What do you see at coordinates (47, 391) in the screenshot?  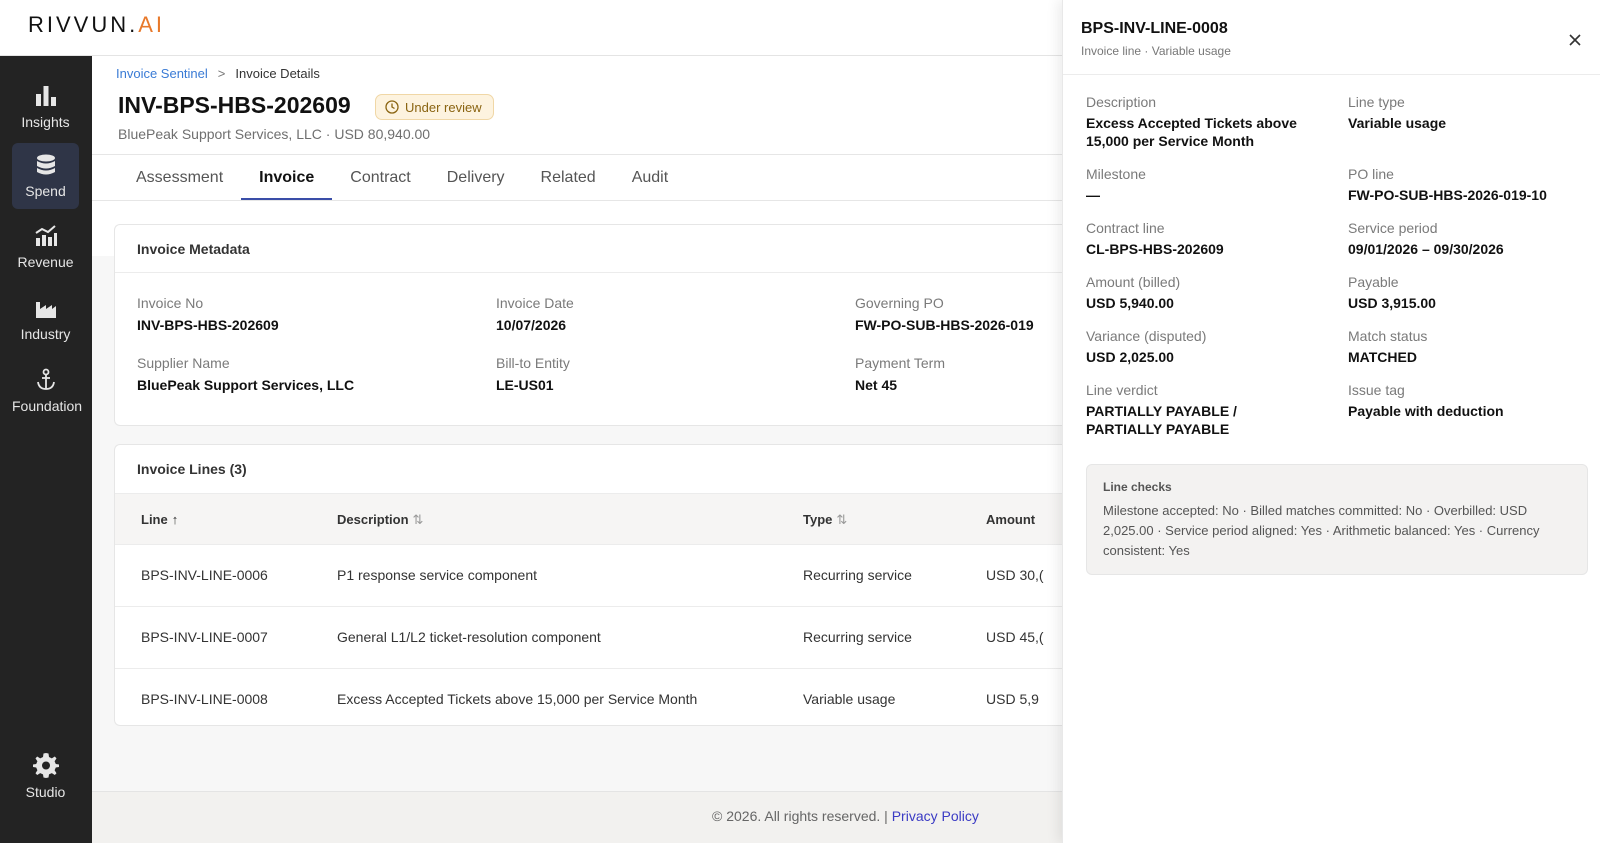 I see `nav-item-foundation: Foundation` at bounding box center [47, 391].